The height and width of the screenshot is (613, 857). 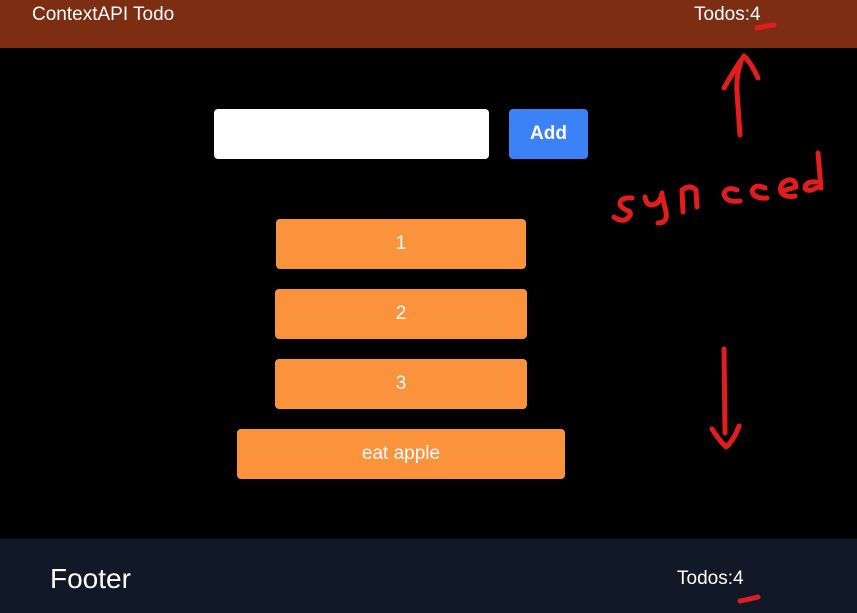 What do you see at coordinates (689, 199) in the screenshot?
I see `synced-n` at bounding box center [689, 199].